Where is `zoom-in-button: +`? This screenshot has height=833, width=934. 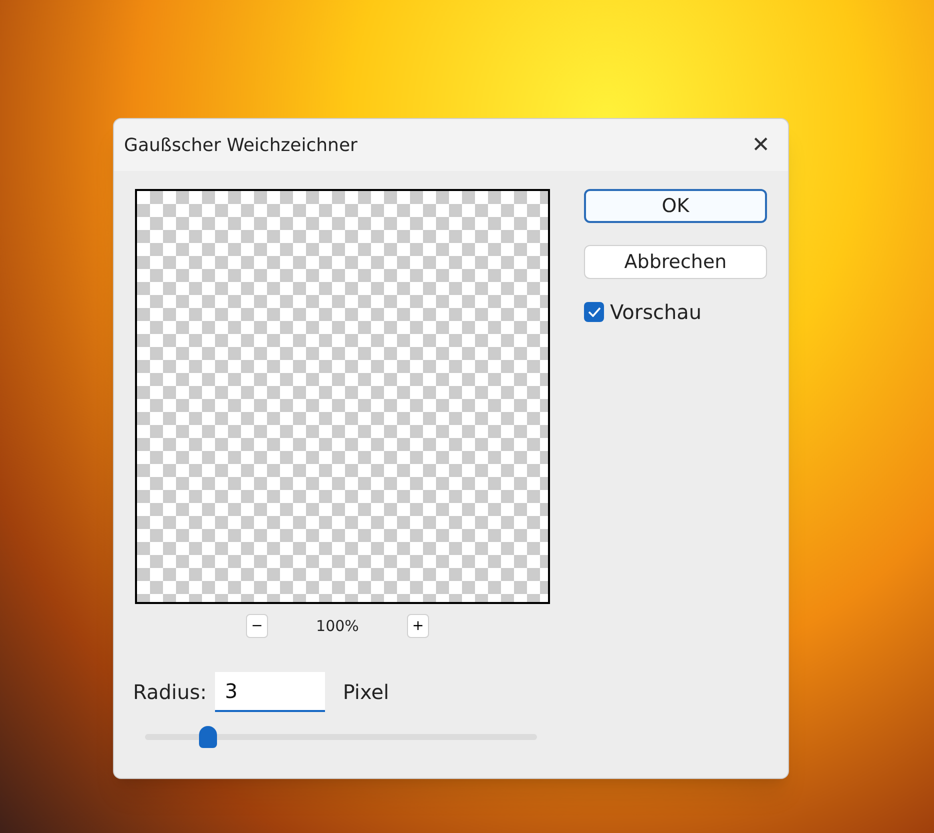
zoom-in-button: + is located at coordinates (417, 626).